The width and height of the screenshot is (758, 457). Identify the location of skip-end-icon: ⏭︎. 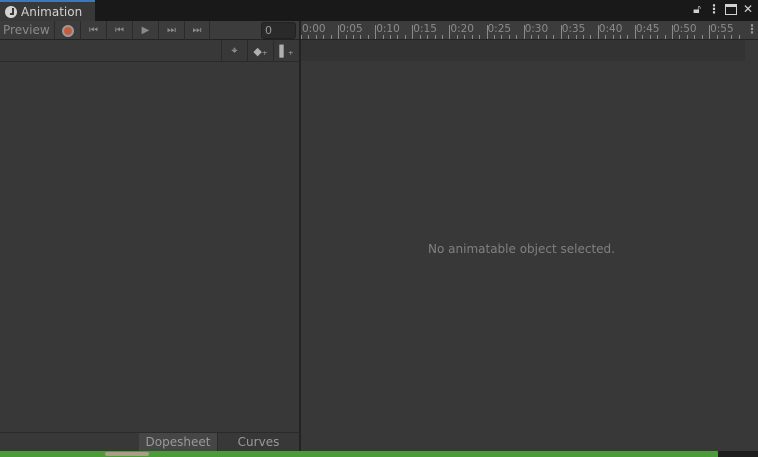
(197, 30).